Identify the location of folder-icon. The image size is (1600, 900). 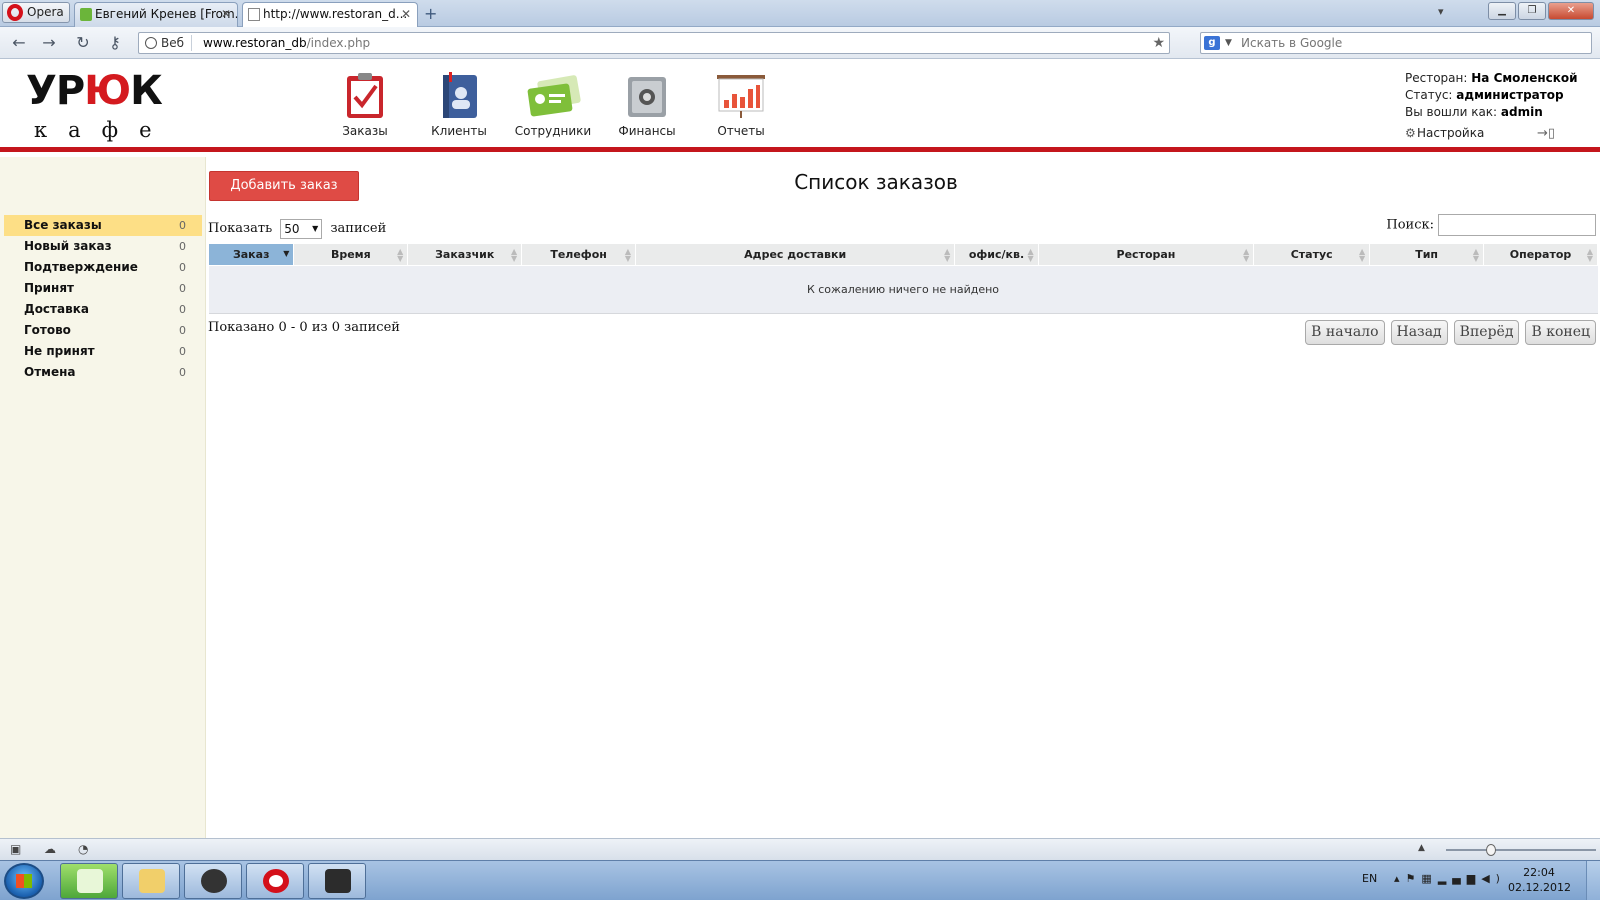
(152, 881).